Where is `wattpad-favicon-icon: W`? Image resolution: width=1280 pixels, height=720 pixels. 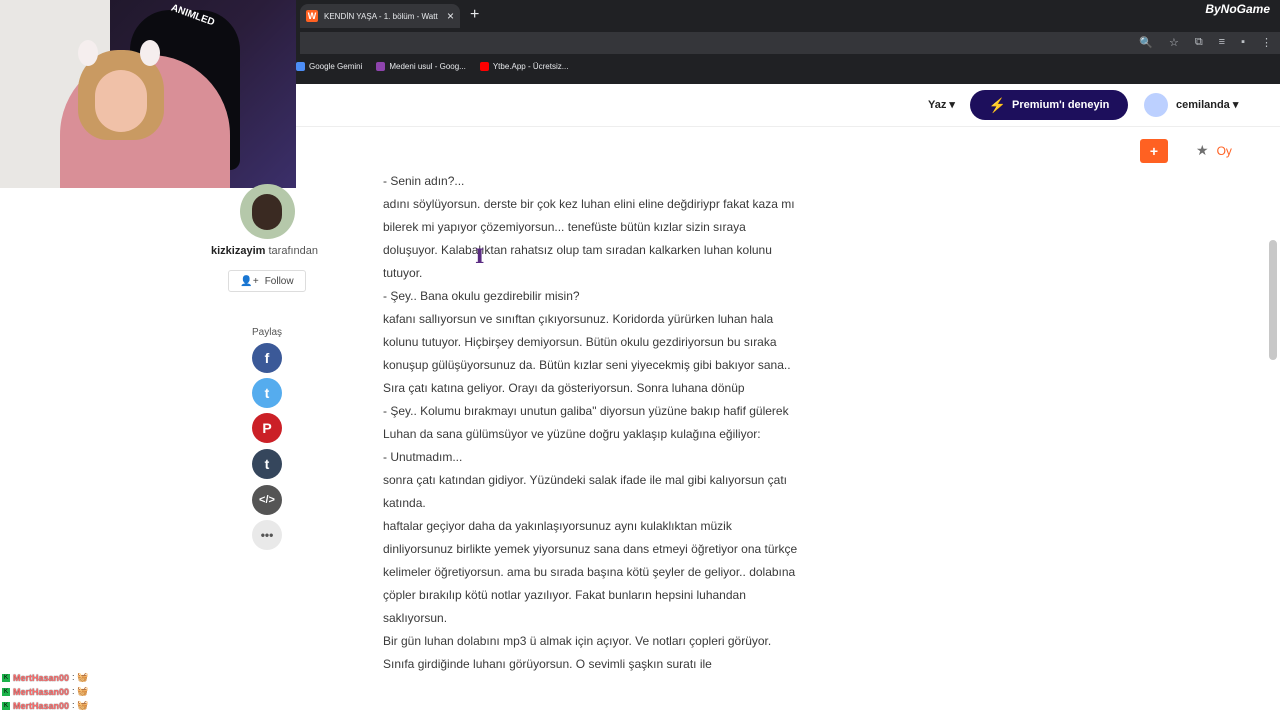
wattpad-favicon-icon: W is located at coordinates (312, 16).